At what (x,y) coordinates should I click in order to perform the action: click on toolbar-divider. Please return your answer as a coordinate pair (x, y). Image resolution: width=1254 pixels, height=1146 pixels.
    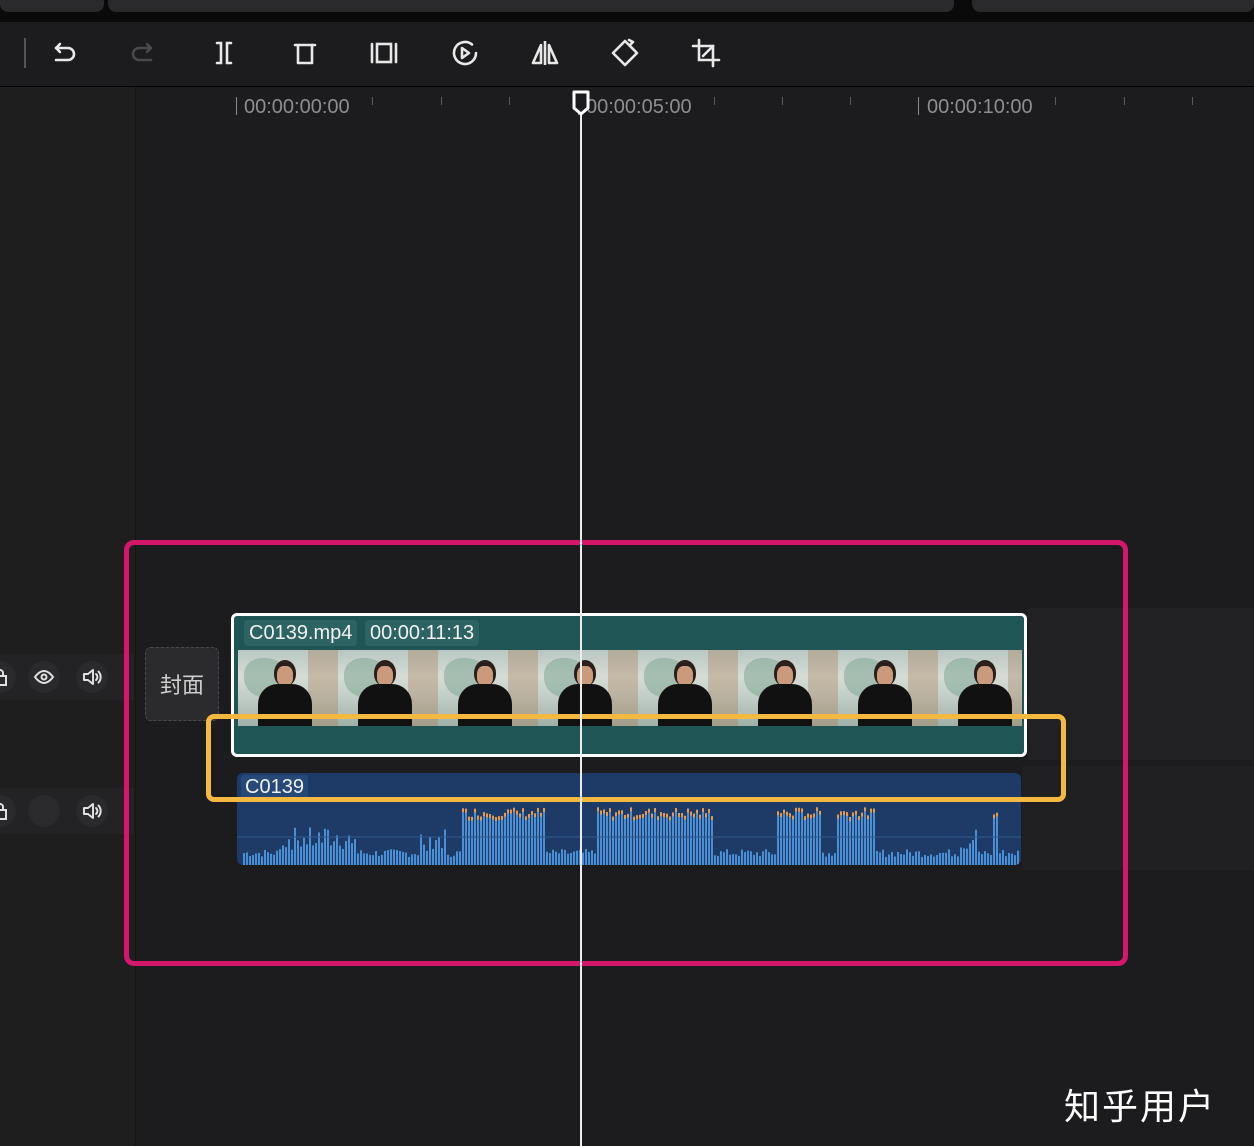
    Looking at the image, I should click on (25, 53).